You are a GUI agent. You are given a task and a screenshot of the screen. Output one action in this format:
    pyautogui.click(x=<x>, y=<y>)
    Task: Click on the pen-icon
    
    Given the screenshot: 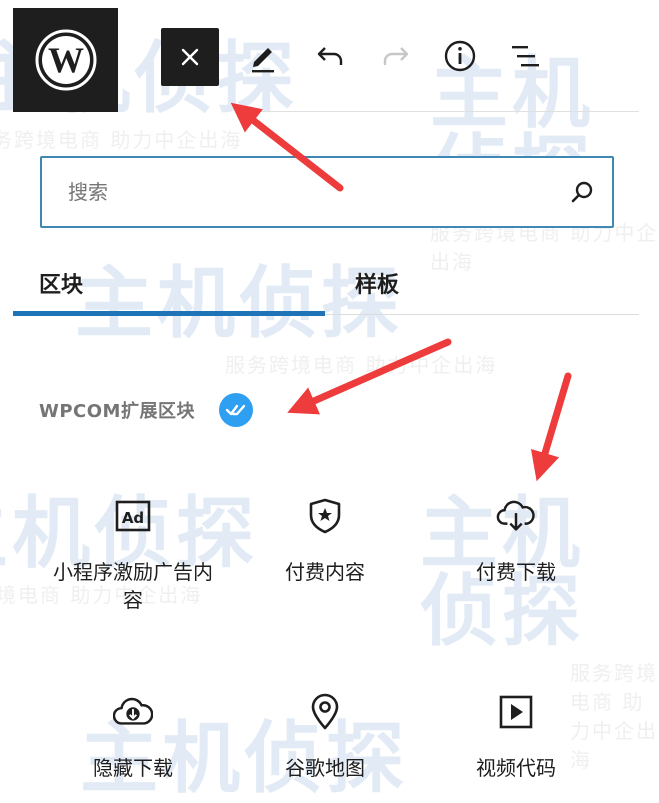 What is the action you would take?
    pyautogui.click(x=263, y=60)
    